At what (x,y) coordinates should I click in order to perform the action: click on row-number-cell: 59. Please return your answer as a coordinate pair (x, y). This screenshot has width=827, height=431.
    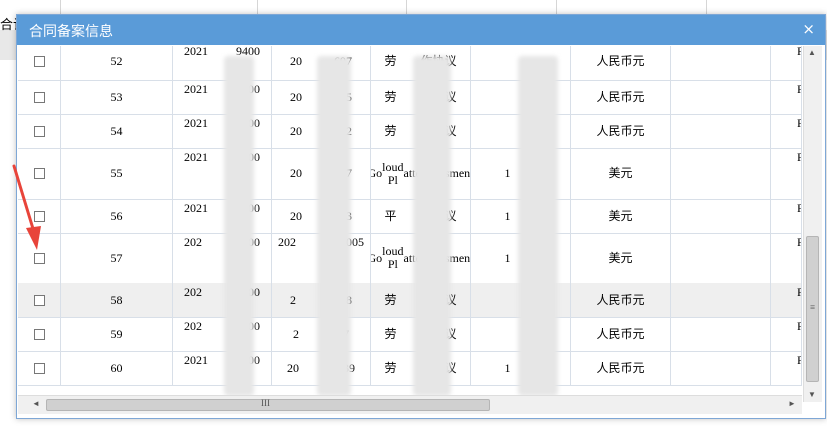
    Looking at the image, I should click on (117, 334).